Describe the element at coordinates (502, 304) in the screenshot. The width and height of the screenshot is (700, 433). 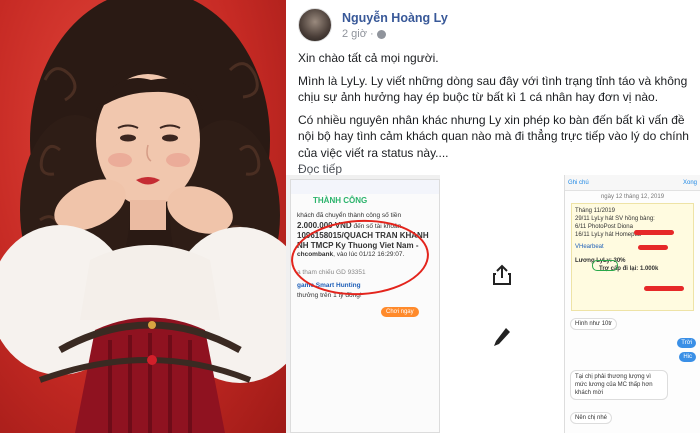
I see `media-actions` at that location.